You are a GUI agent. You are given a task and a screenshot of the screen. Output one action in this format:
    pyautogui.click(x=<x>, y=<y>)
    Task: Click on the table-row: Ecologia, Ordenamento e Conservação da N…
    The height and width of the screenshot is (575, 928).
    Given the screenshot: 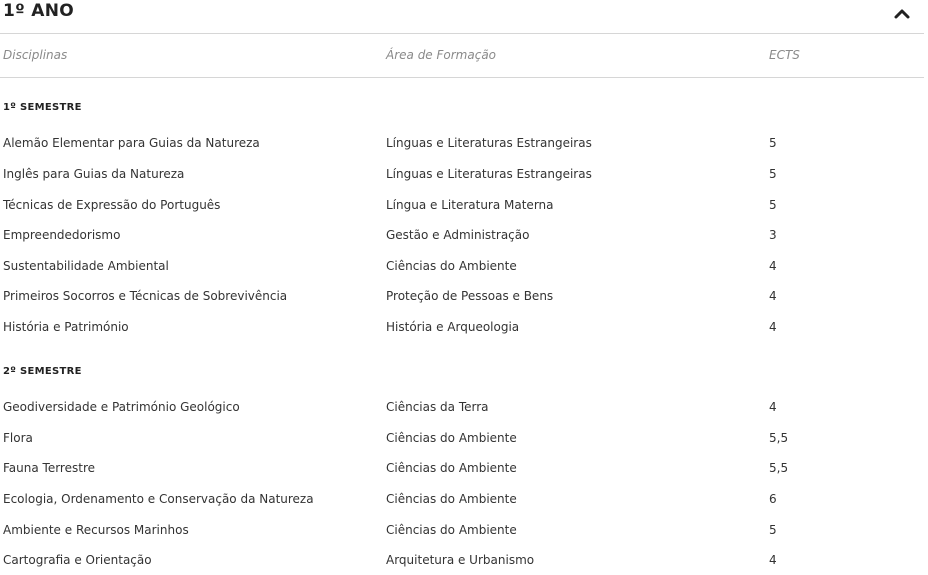 What is the action you would take?
    pyautogui.click(x=462, y=501)
    